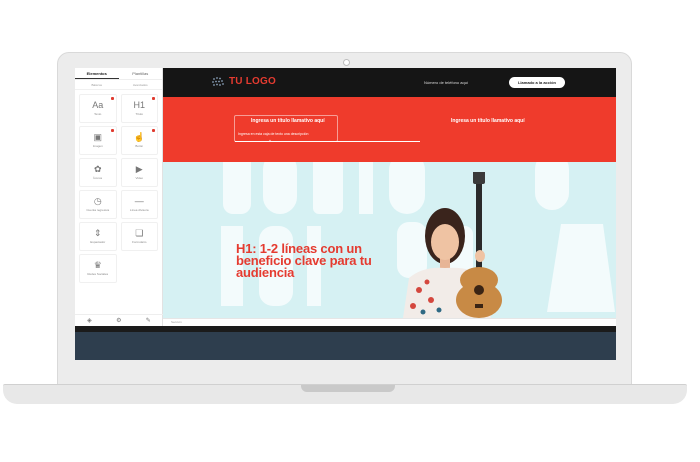 The image size is (700, 462). What do you see at coordinates (148, 320) in the screenshot?
I see `brush-icon: ✎` at bounding box center [148, 320].